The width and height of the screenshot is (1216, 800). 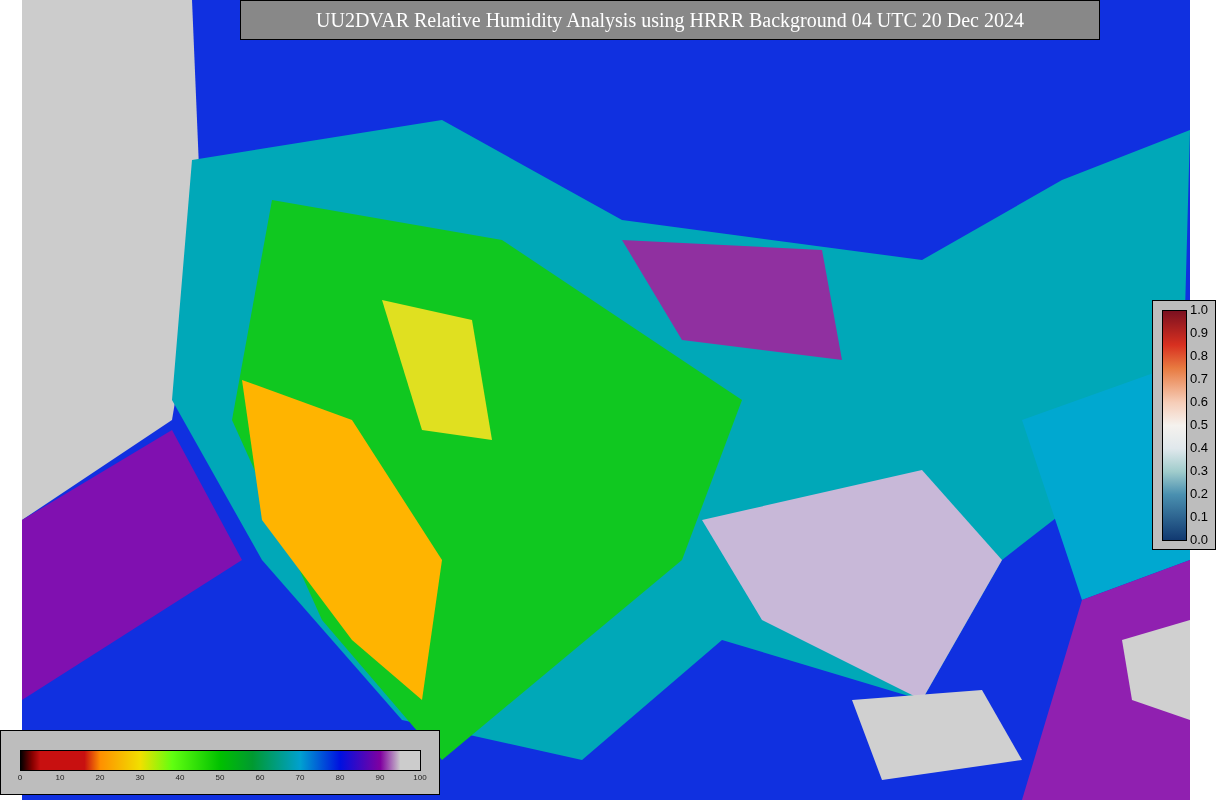 What do you see at coordinates (1199, 402) in the screenshot?
I see `tick-label: 0.6` at bounding box center [1199, 402].